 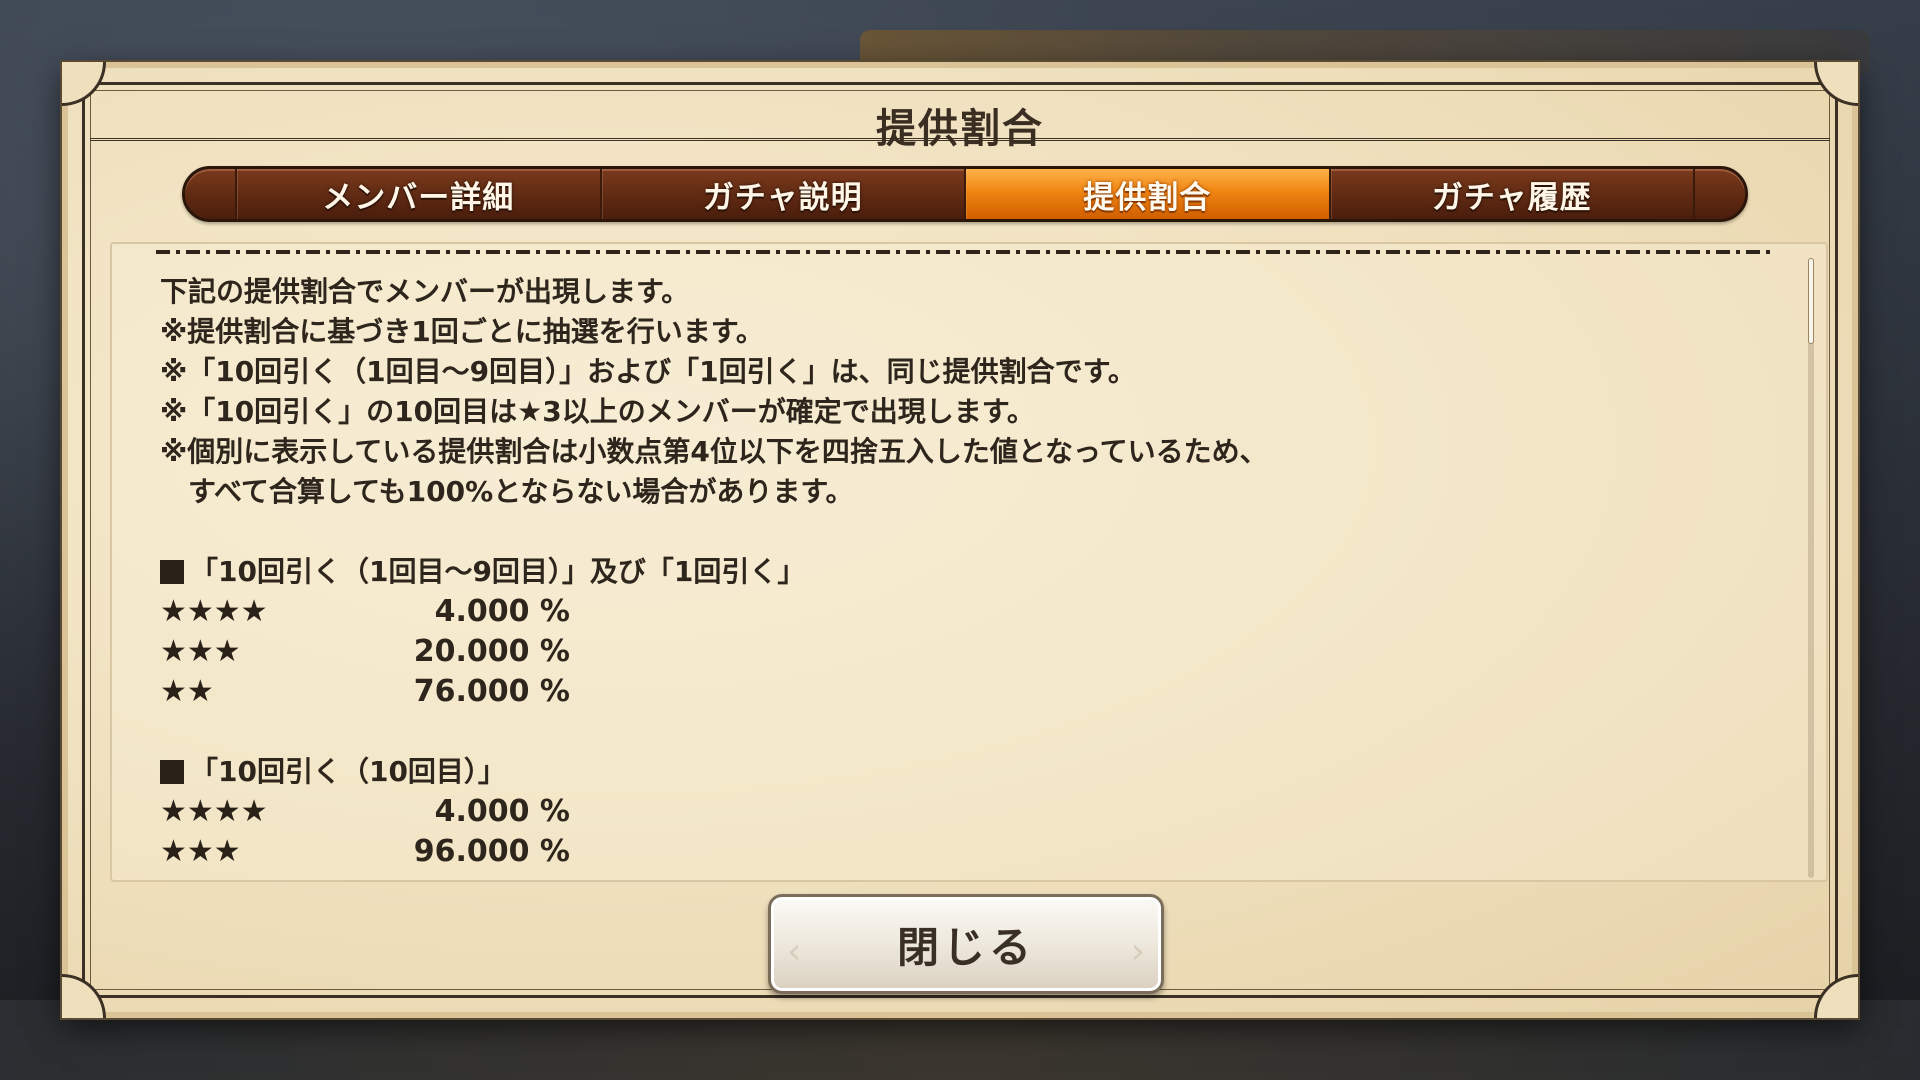 I want to click on dialog-header: 提供割合, so click(x=960, y=121).